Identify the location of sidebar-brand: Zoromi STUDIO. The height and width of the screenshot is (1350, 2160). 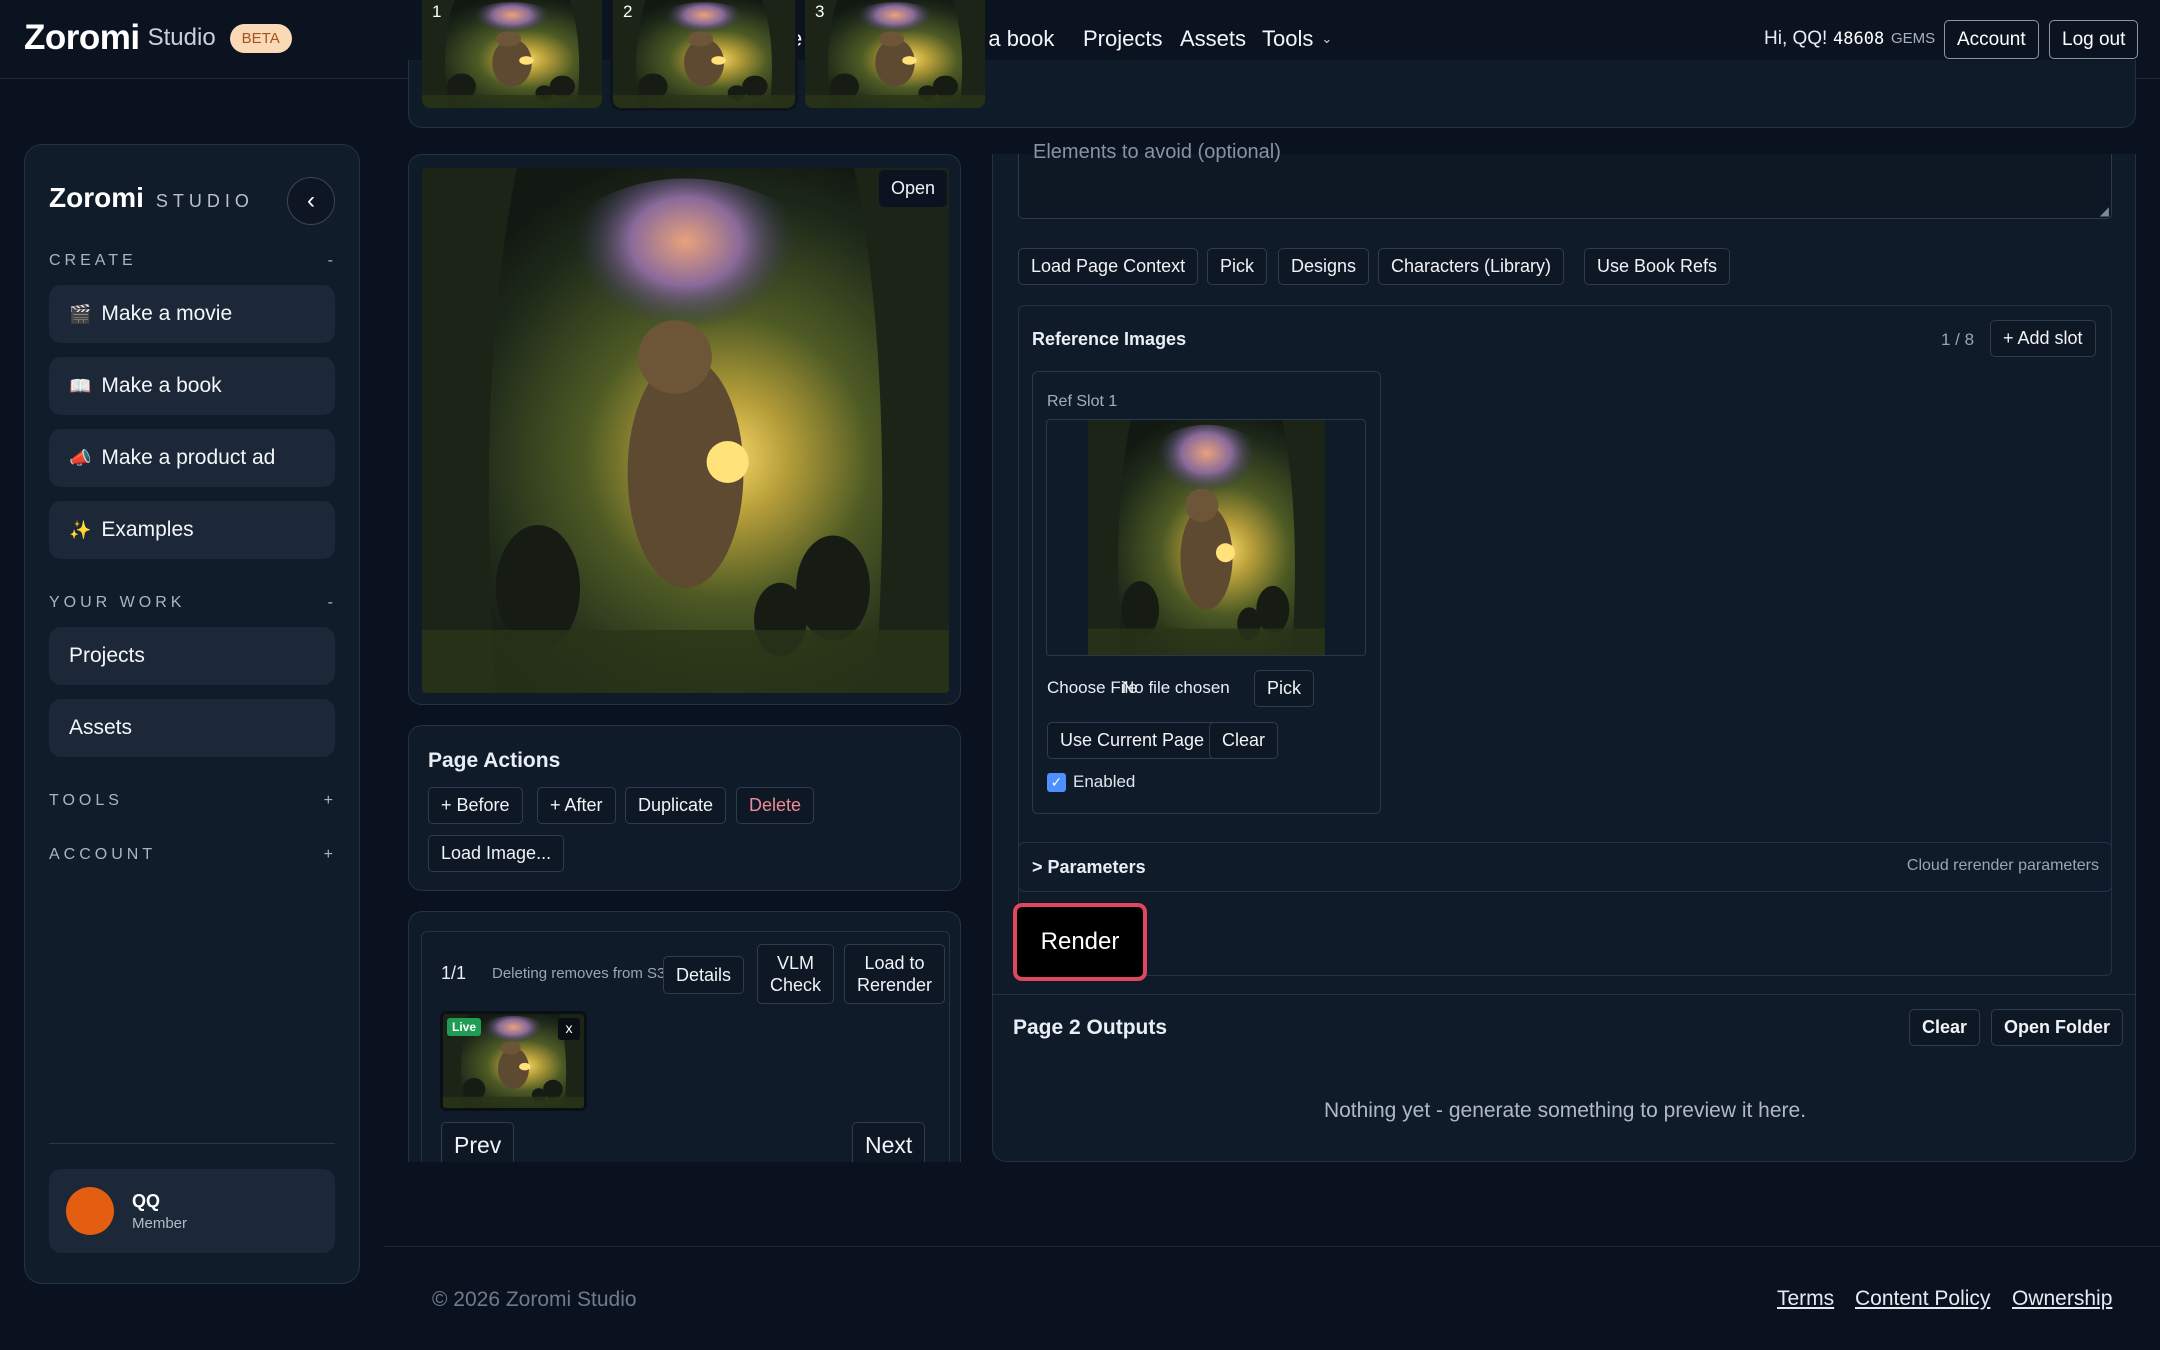
(151, 198).